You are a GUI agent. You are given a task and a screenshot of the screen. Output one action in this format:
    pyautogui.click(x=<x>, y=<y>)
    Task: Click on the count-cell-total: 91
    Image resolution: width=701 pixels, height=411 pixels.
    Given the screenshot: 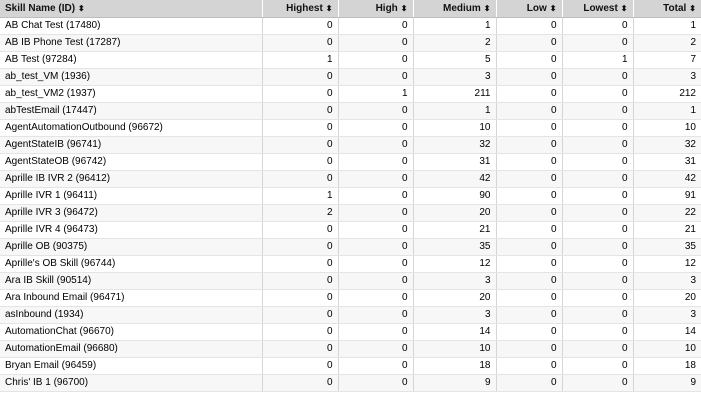 What is the action you would take?
    pyautogui.click(x=667, y=196)
    